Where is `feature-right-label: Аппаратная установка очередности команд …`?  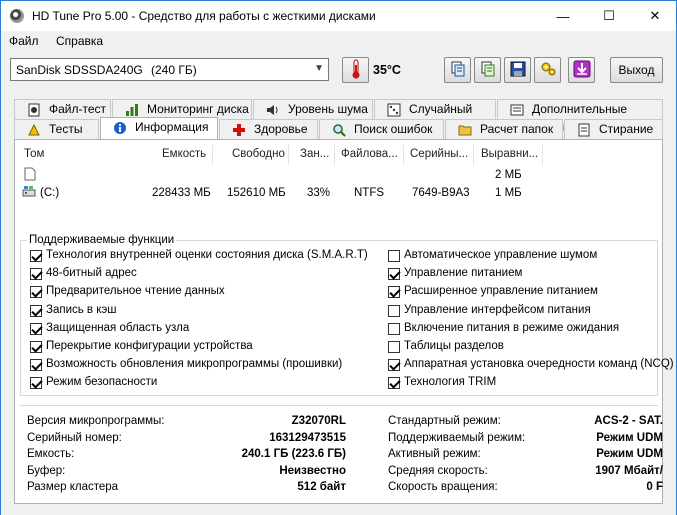
feature-right-label: Аппаратная установка очередности команд … is located at coordinates (539, 364).